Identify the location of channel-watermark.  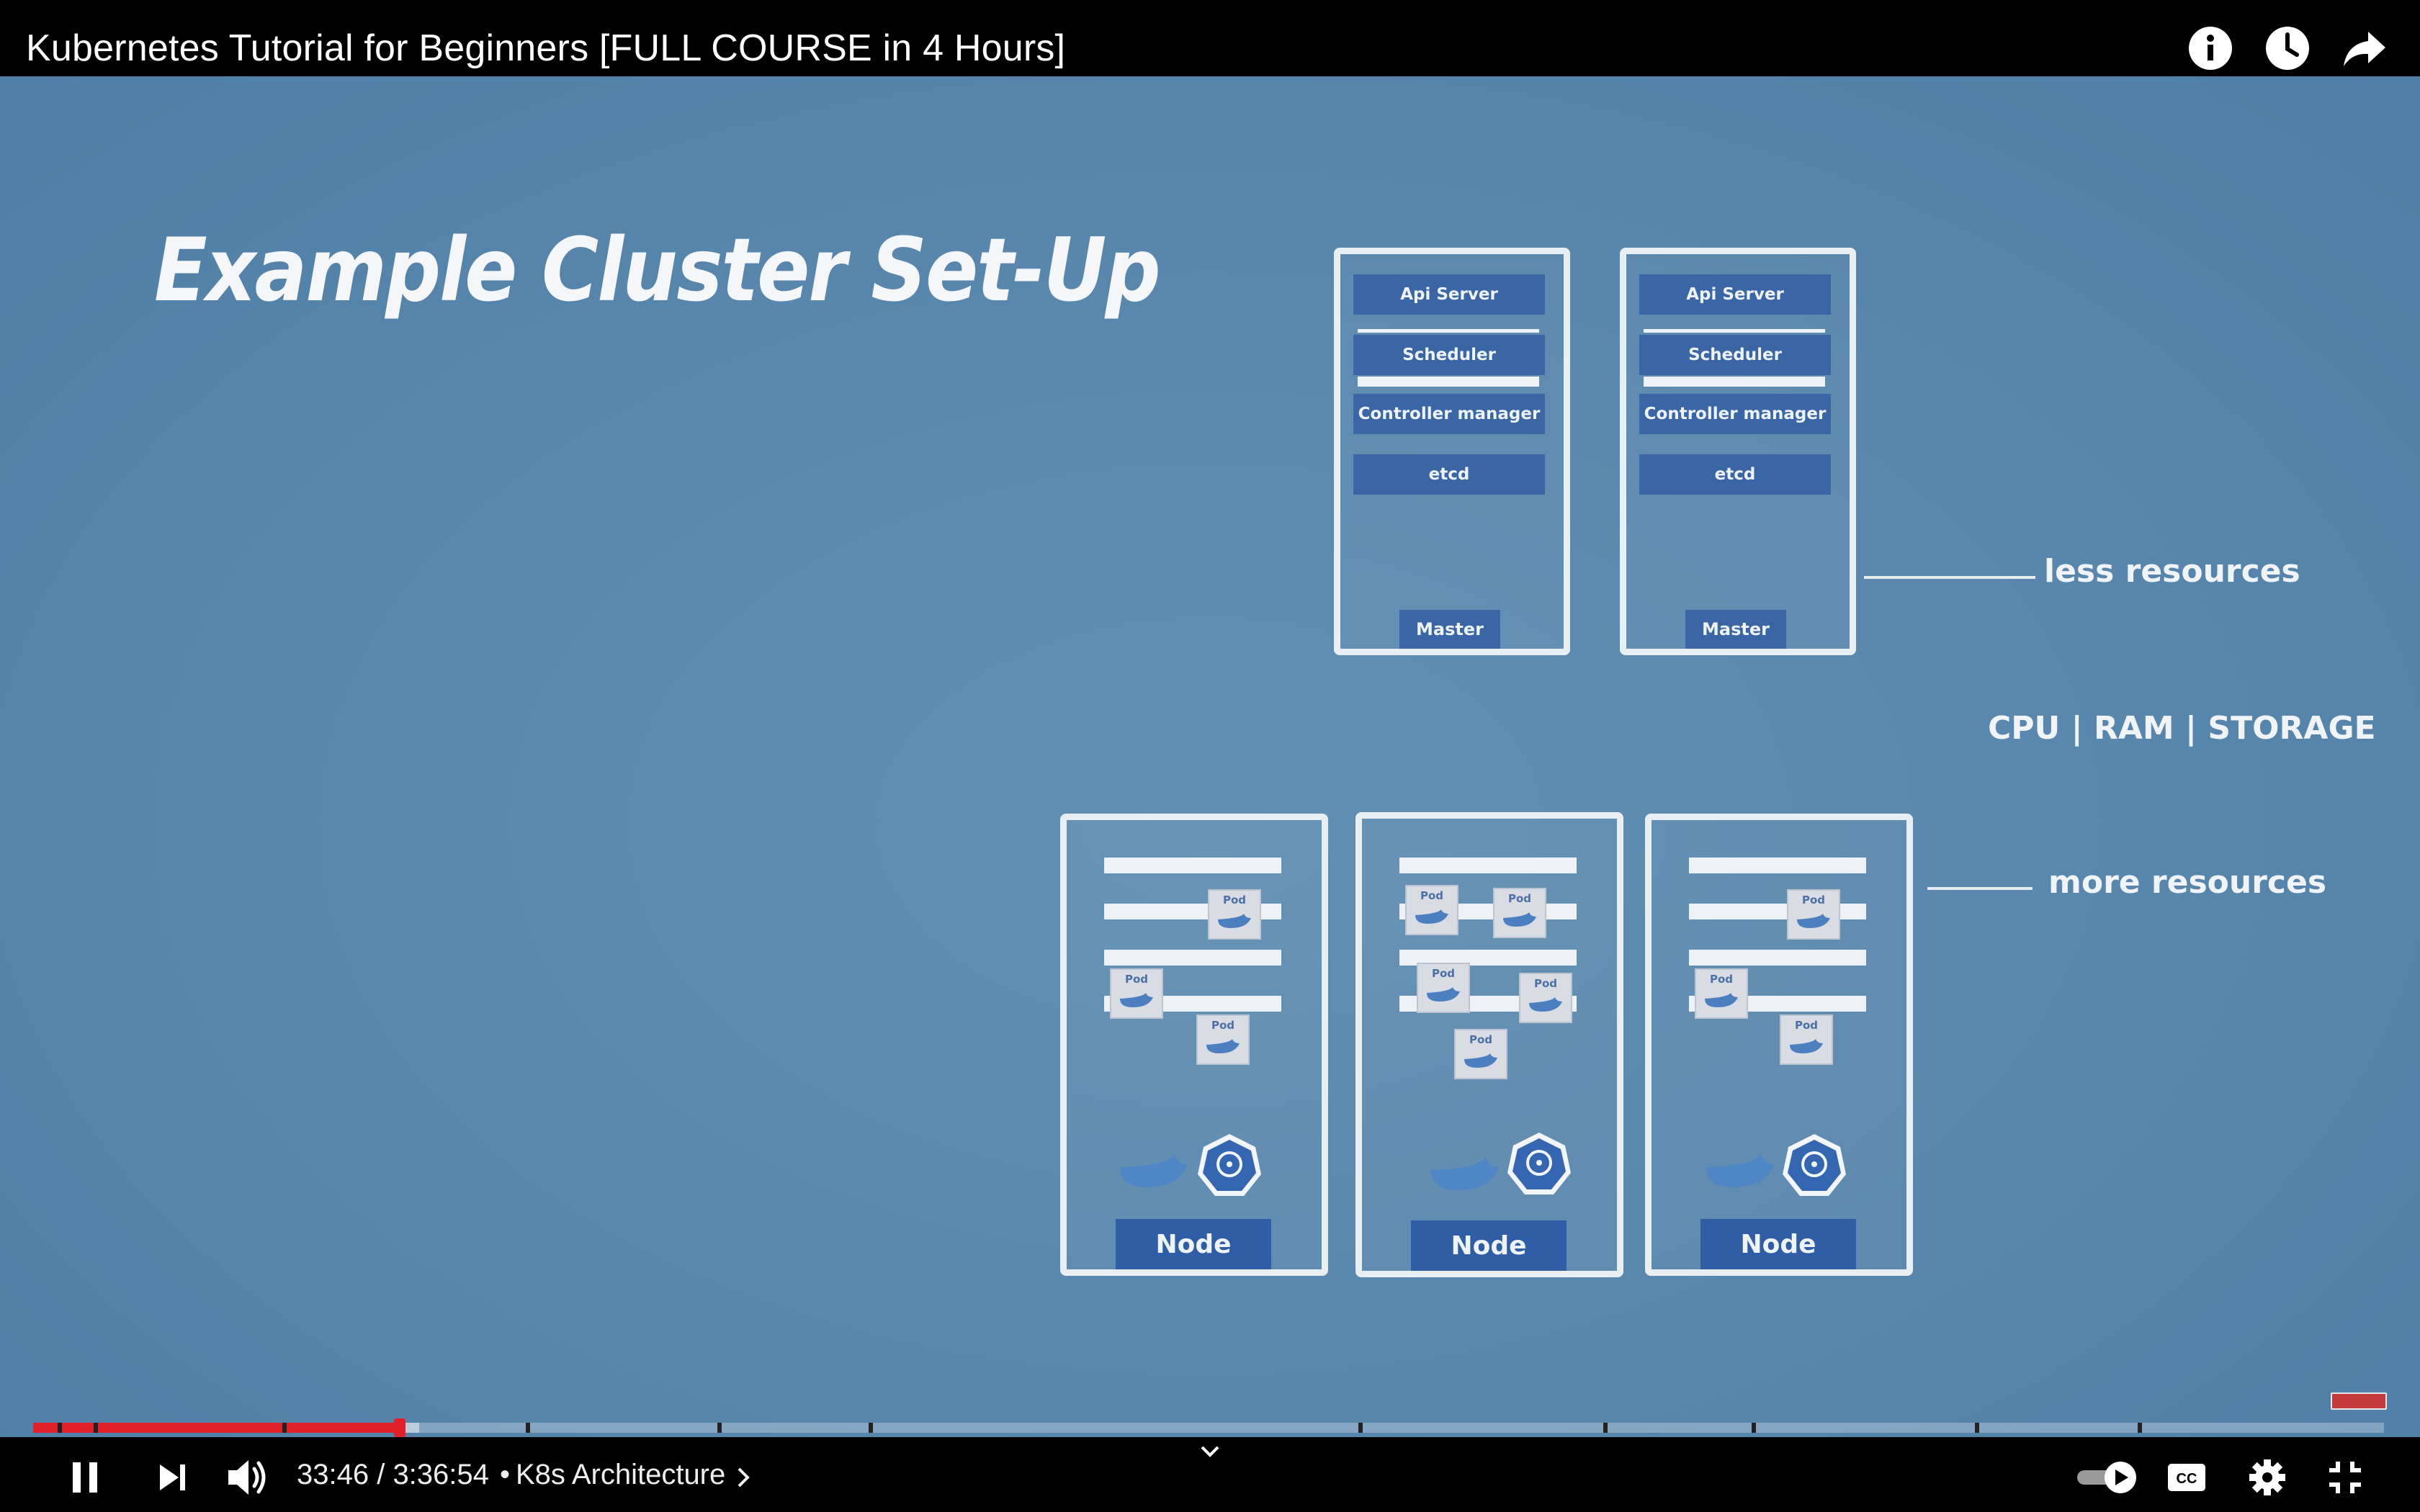
(2359, 1401).